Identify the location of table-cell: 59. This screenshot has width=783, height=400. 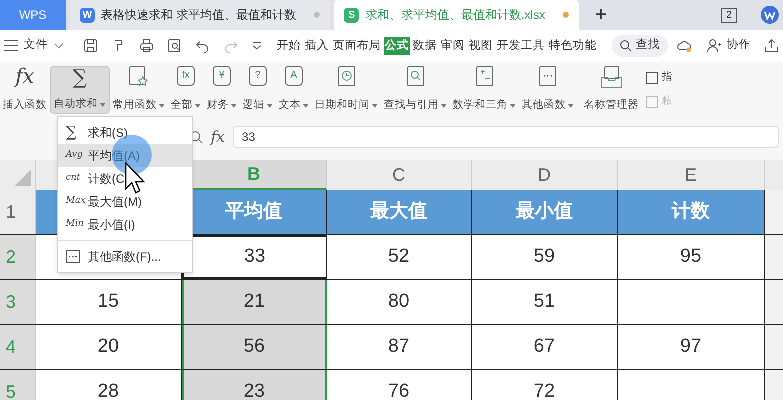
(545, 257).